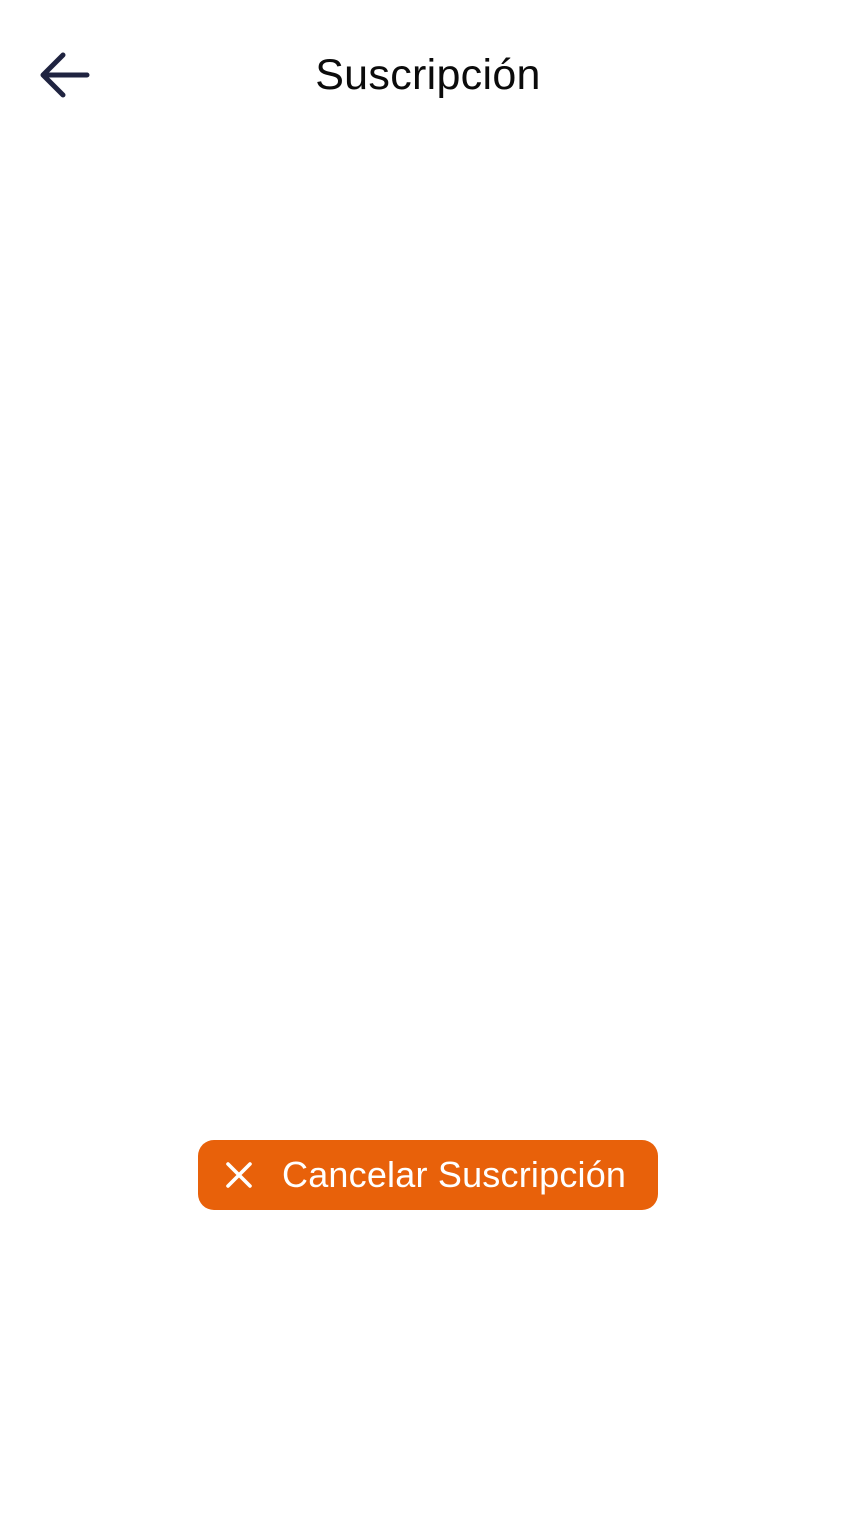  I want to click on close-icon, so click(239, 1175).